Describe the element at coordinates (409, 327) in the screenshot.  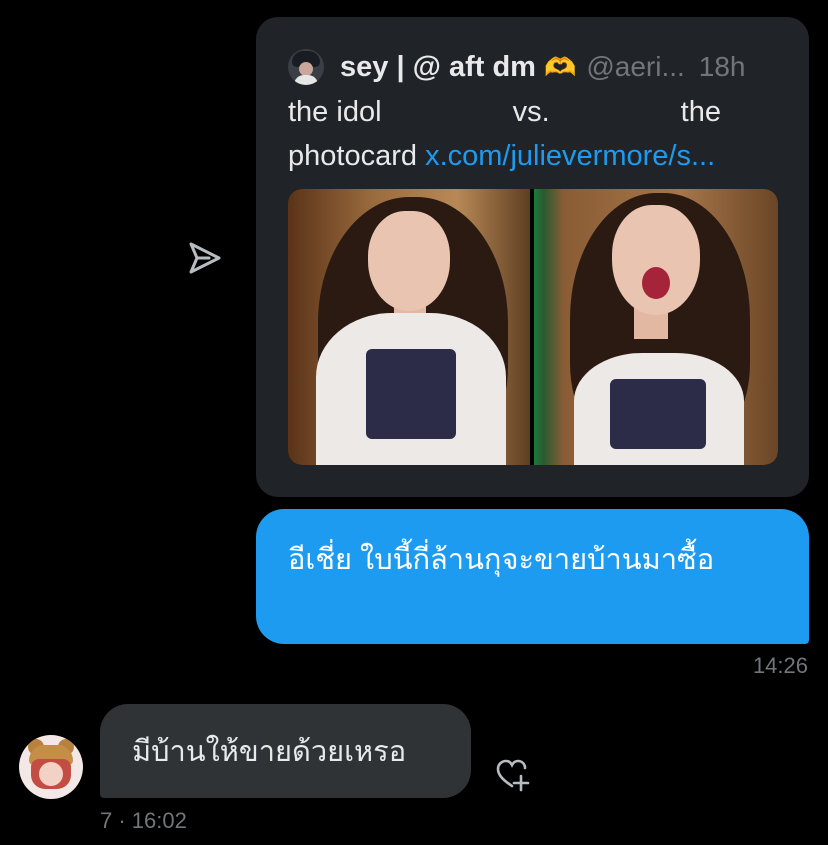
I see `media-photo-left` at that location.